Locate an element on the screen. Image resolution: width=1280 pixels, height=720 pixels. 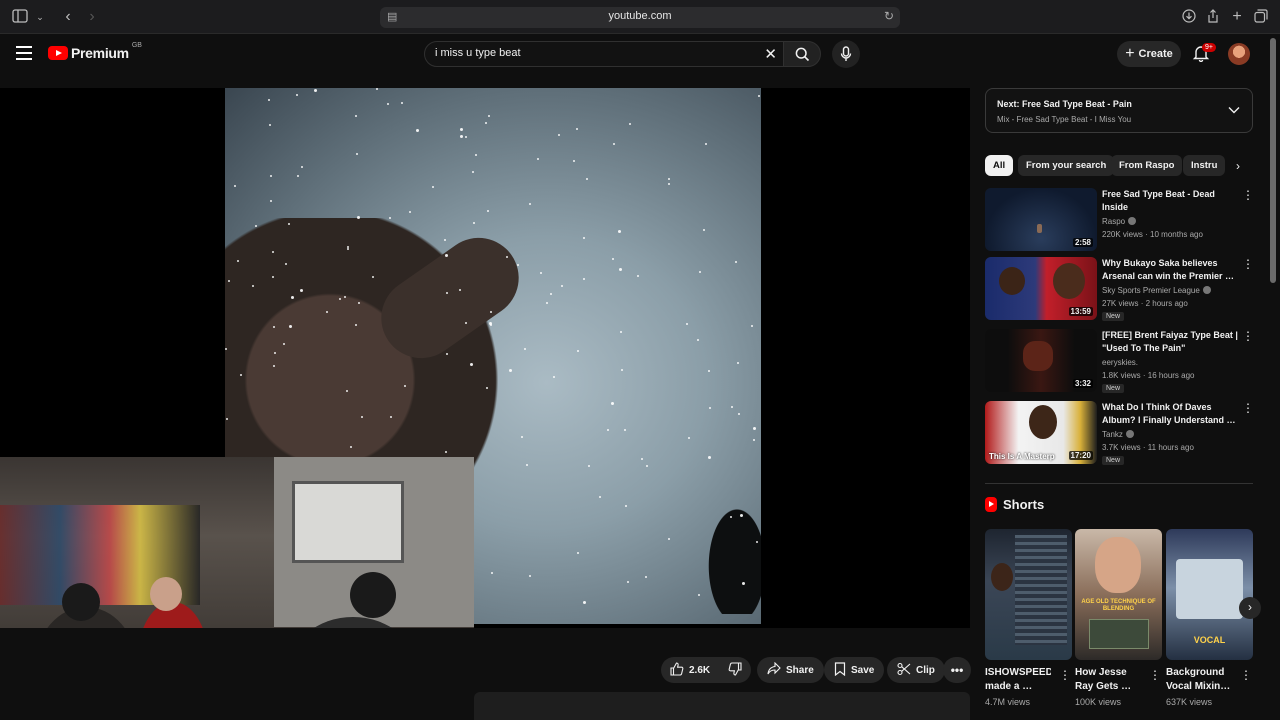
channel-name: Raspo is located at coordinates (1119, 221).